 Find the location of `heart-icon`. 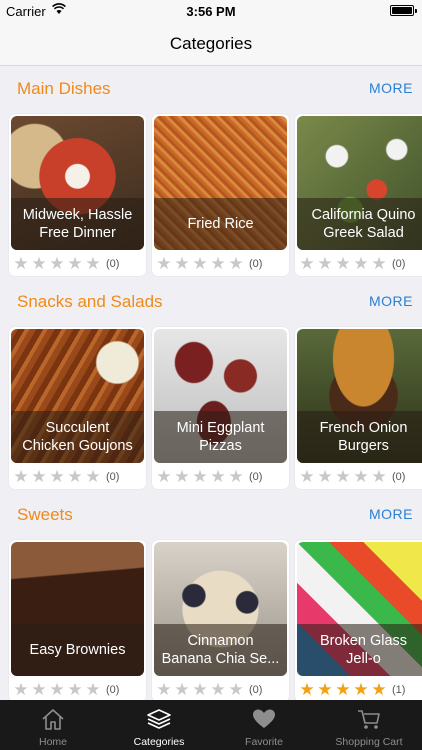

heart-icon is located at coordinates (264, 718).